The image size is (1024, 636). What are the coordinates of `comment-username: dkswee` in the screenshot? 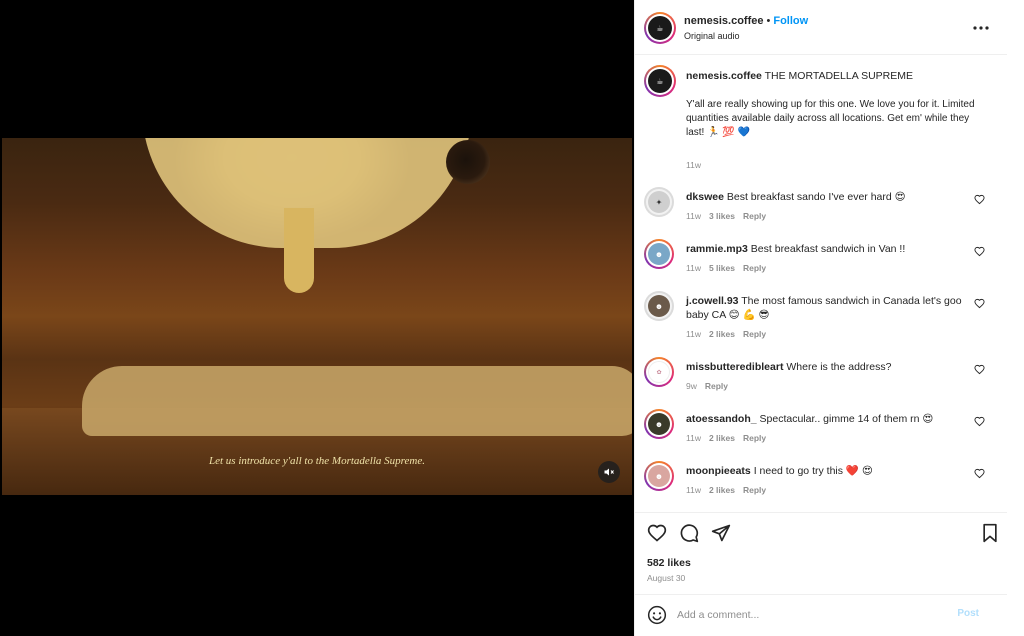 It's located at (705, 197).